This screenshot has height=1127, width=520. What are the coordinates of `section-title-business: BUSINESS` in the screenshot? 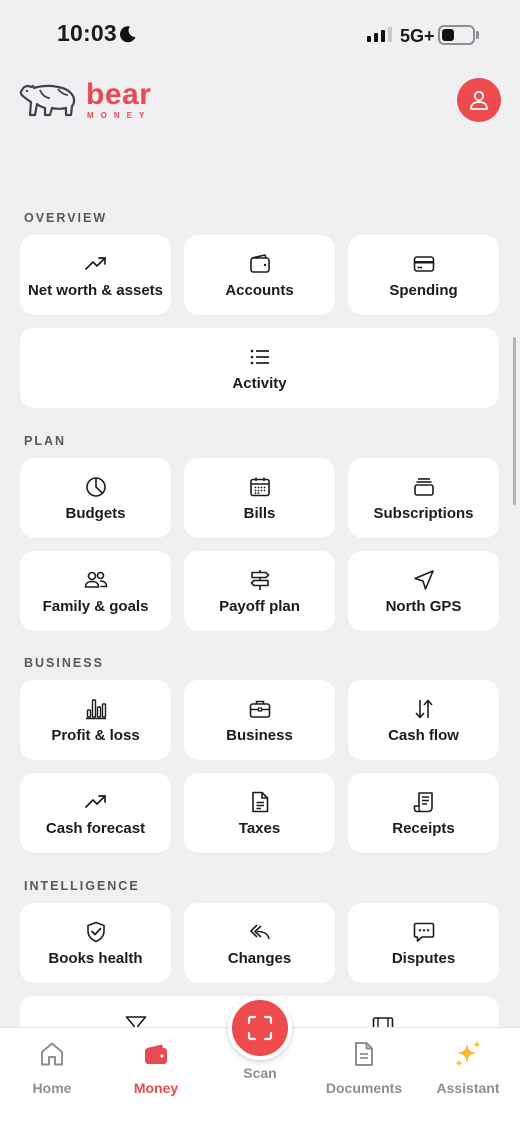 It's located at (64, 663).